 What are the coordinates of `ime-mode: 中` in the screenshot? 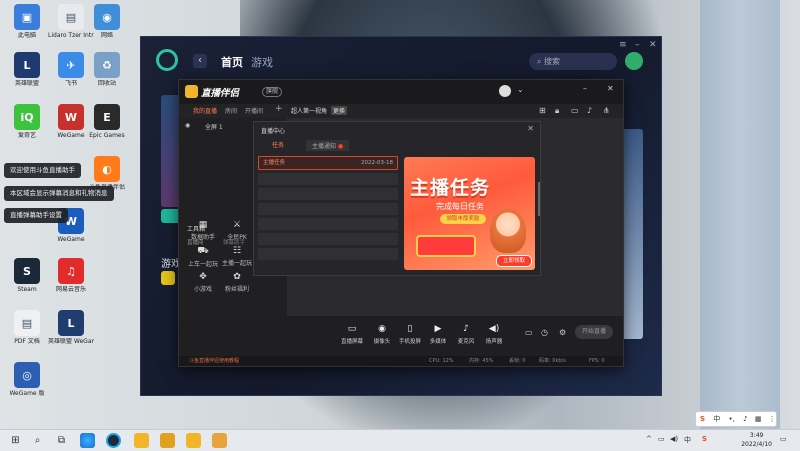 It's located at (716, 419).